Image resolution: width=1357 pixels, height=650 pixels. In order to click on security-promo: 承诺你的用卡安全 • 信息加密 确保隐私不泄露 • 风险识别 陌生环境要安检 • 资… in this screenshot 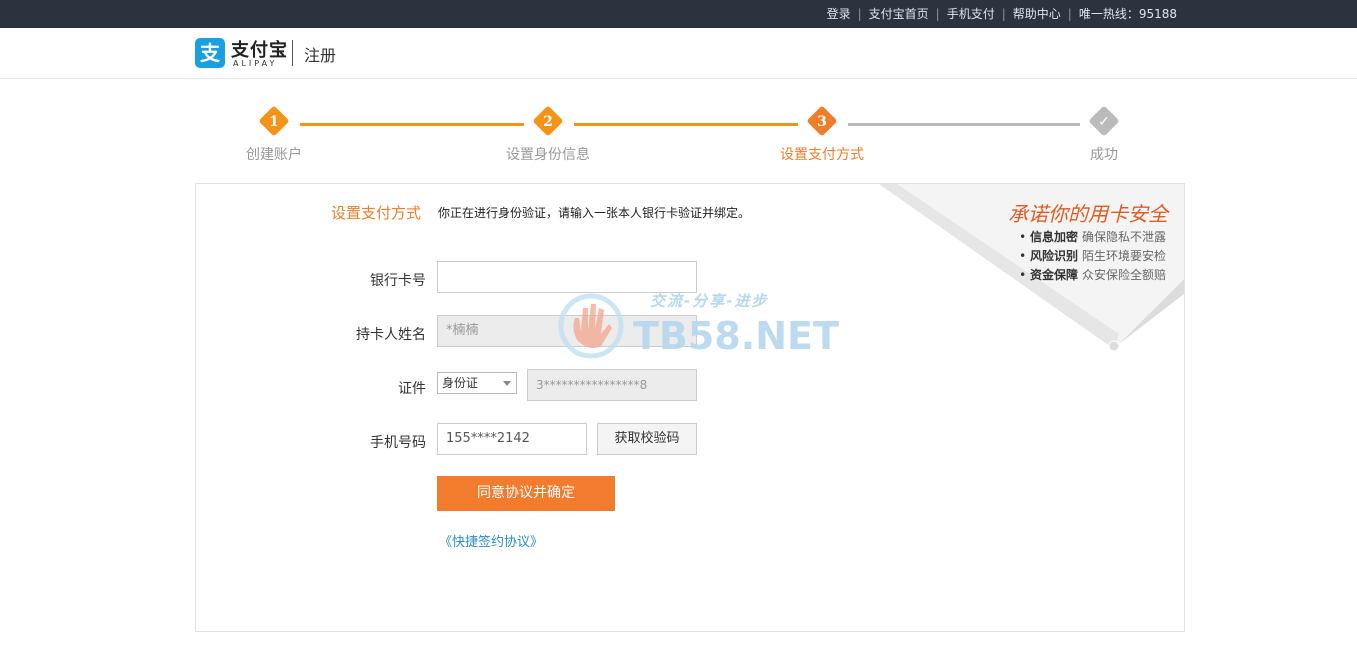, I will do `click(1031, 269)`.